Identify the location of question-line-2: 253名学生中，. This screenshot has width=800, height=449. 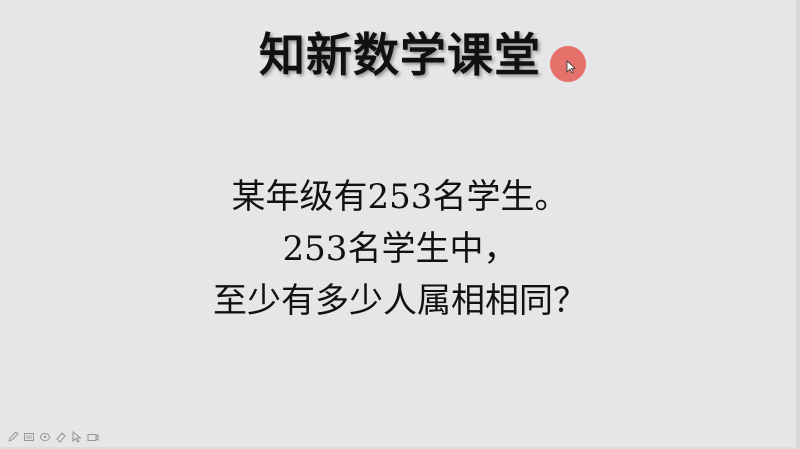
(400, 249).